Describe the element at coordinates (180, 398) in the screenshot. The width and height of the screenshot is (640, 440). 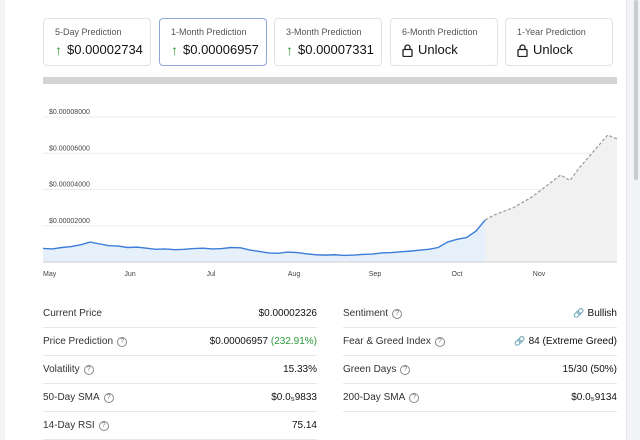
I see `stat-50-day-sma: 50-Day SMA? $0.0₅9833` at that location.